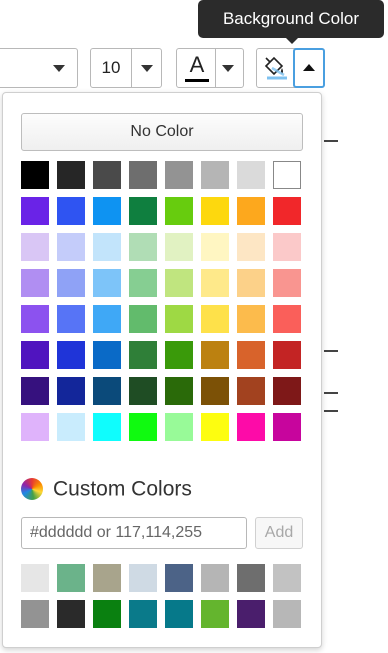 Image resolution: width=388 pixels, height=653 pixels. Describe the element at coordinates (122, 489) in the screenshot. I see `custom-colors-label: Custom Colors` at that location.